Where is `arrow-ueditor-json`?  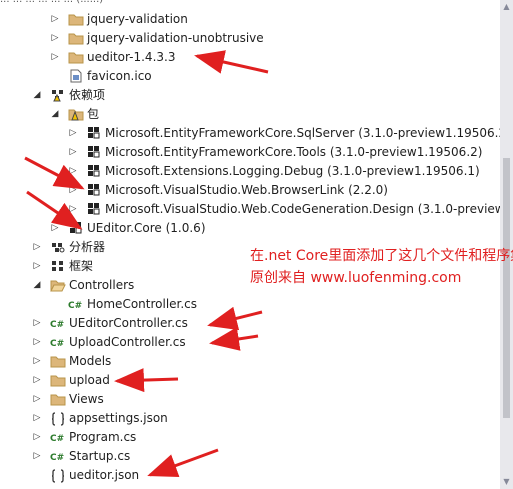
arrow-ueditor-json is located at coordinates (183, 462).